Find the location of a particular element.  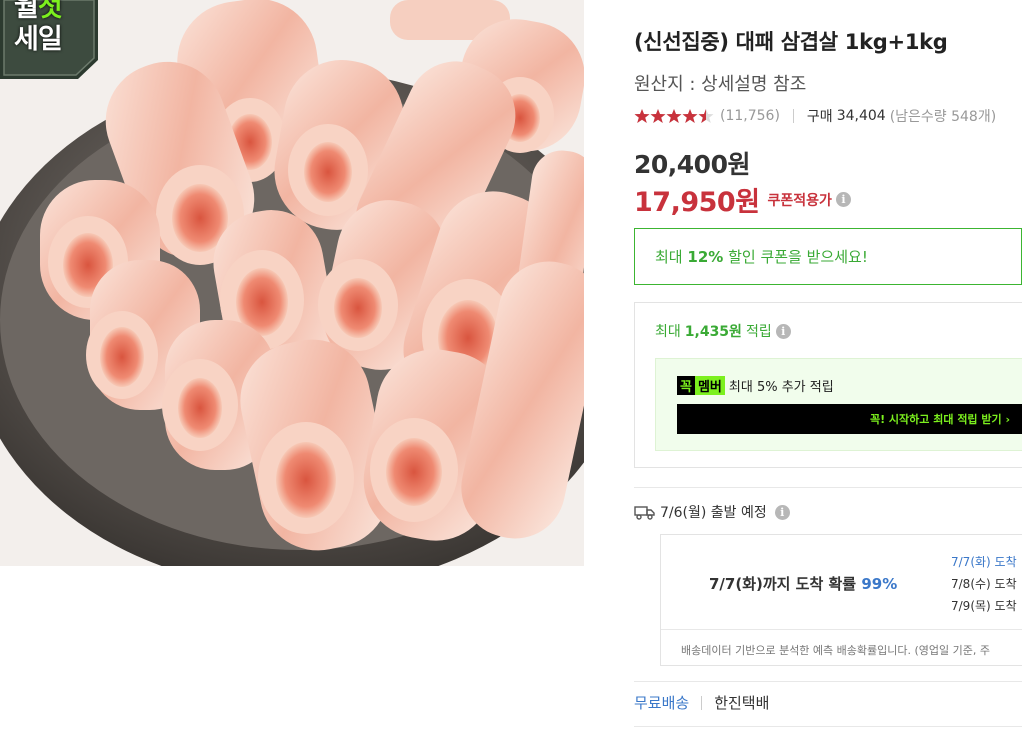

badge-line-1: 월첫 is located at coordinates (38, 11).